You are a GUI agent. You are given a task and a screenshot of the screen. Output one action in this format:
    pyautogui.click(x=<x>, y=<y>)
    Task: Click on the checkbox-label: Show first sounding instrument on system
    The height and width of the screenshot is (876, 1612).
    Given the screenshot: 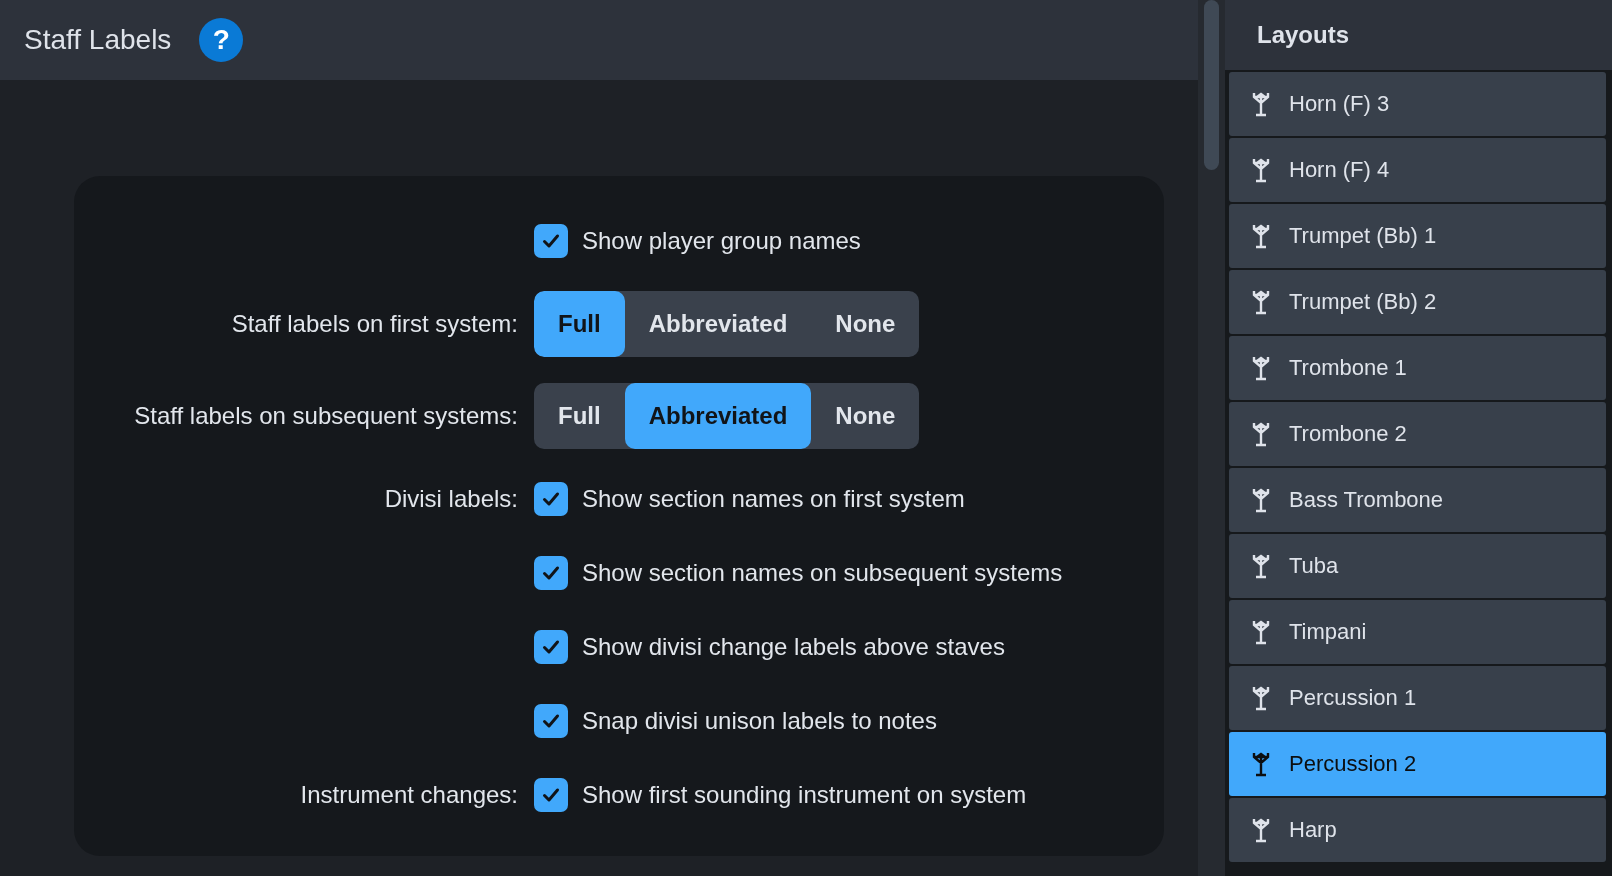 What is the action you would take?
    pyautogui.click(x=804, y=795)
    